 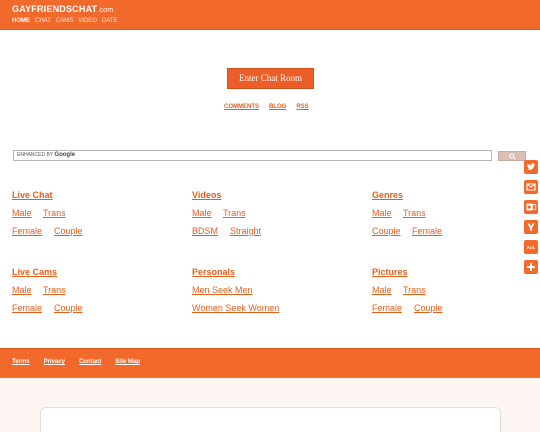 I want to click on more-icon, so click(x=531, y=267).